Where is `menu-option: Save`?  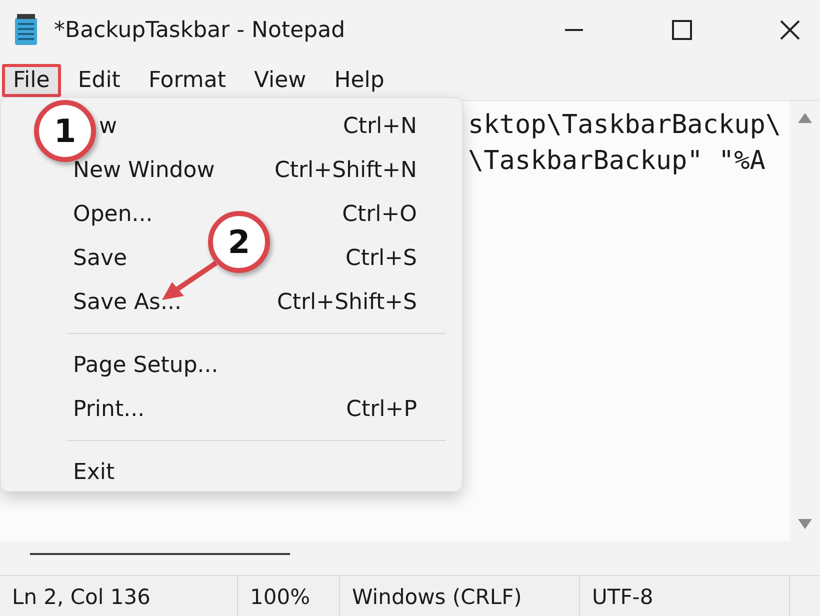
menu-option: Save is located at coordinates (100, 258).